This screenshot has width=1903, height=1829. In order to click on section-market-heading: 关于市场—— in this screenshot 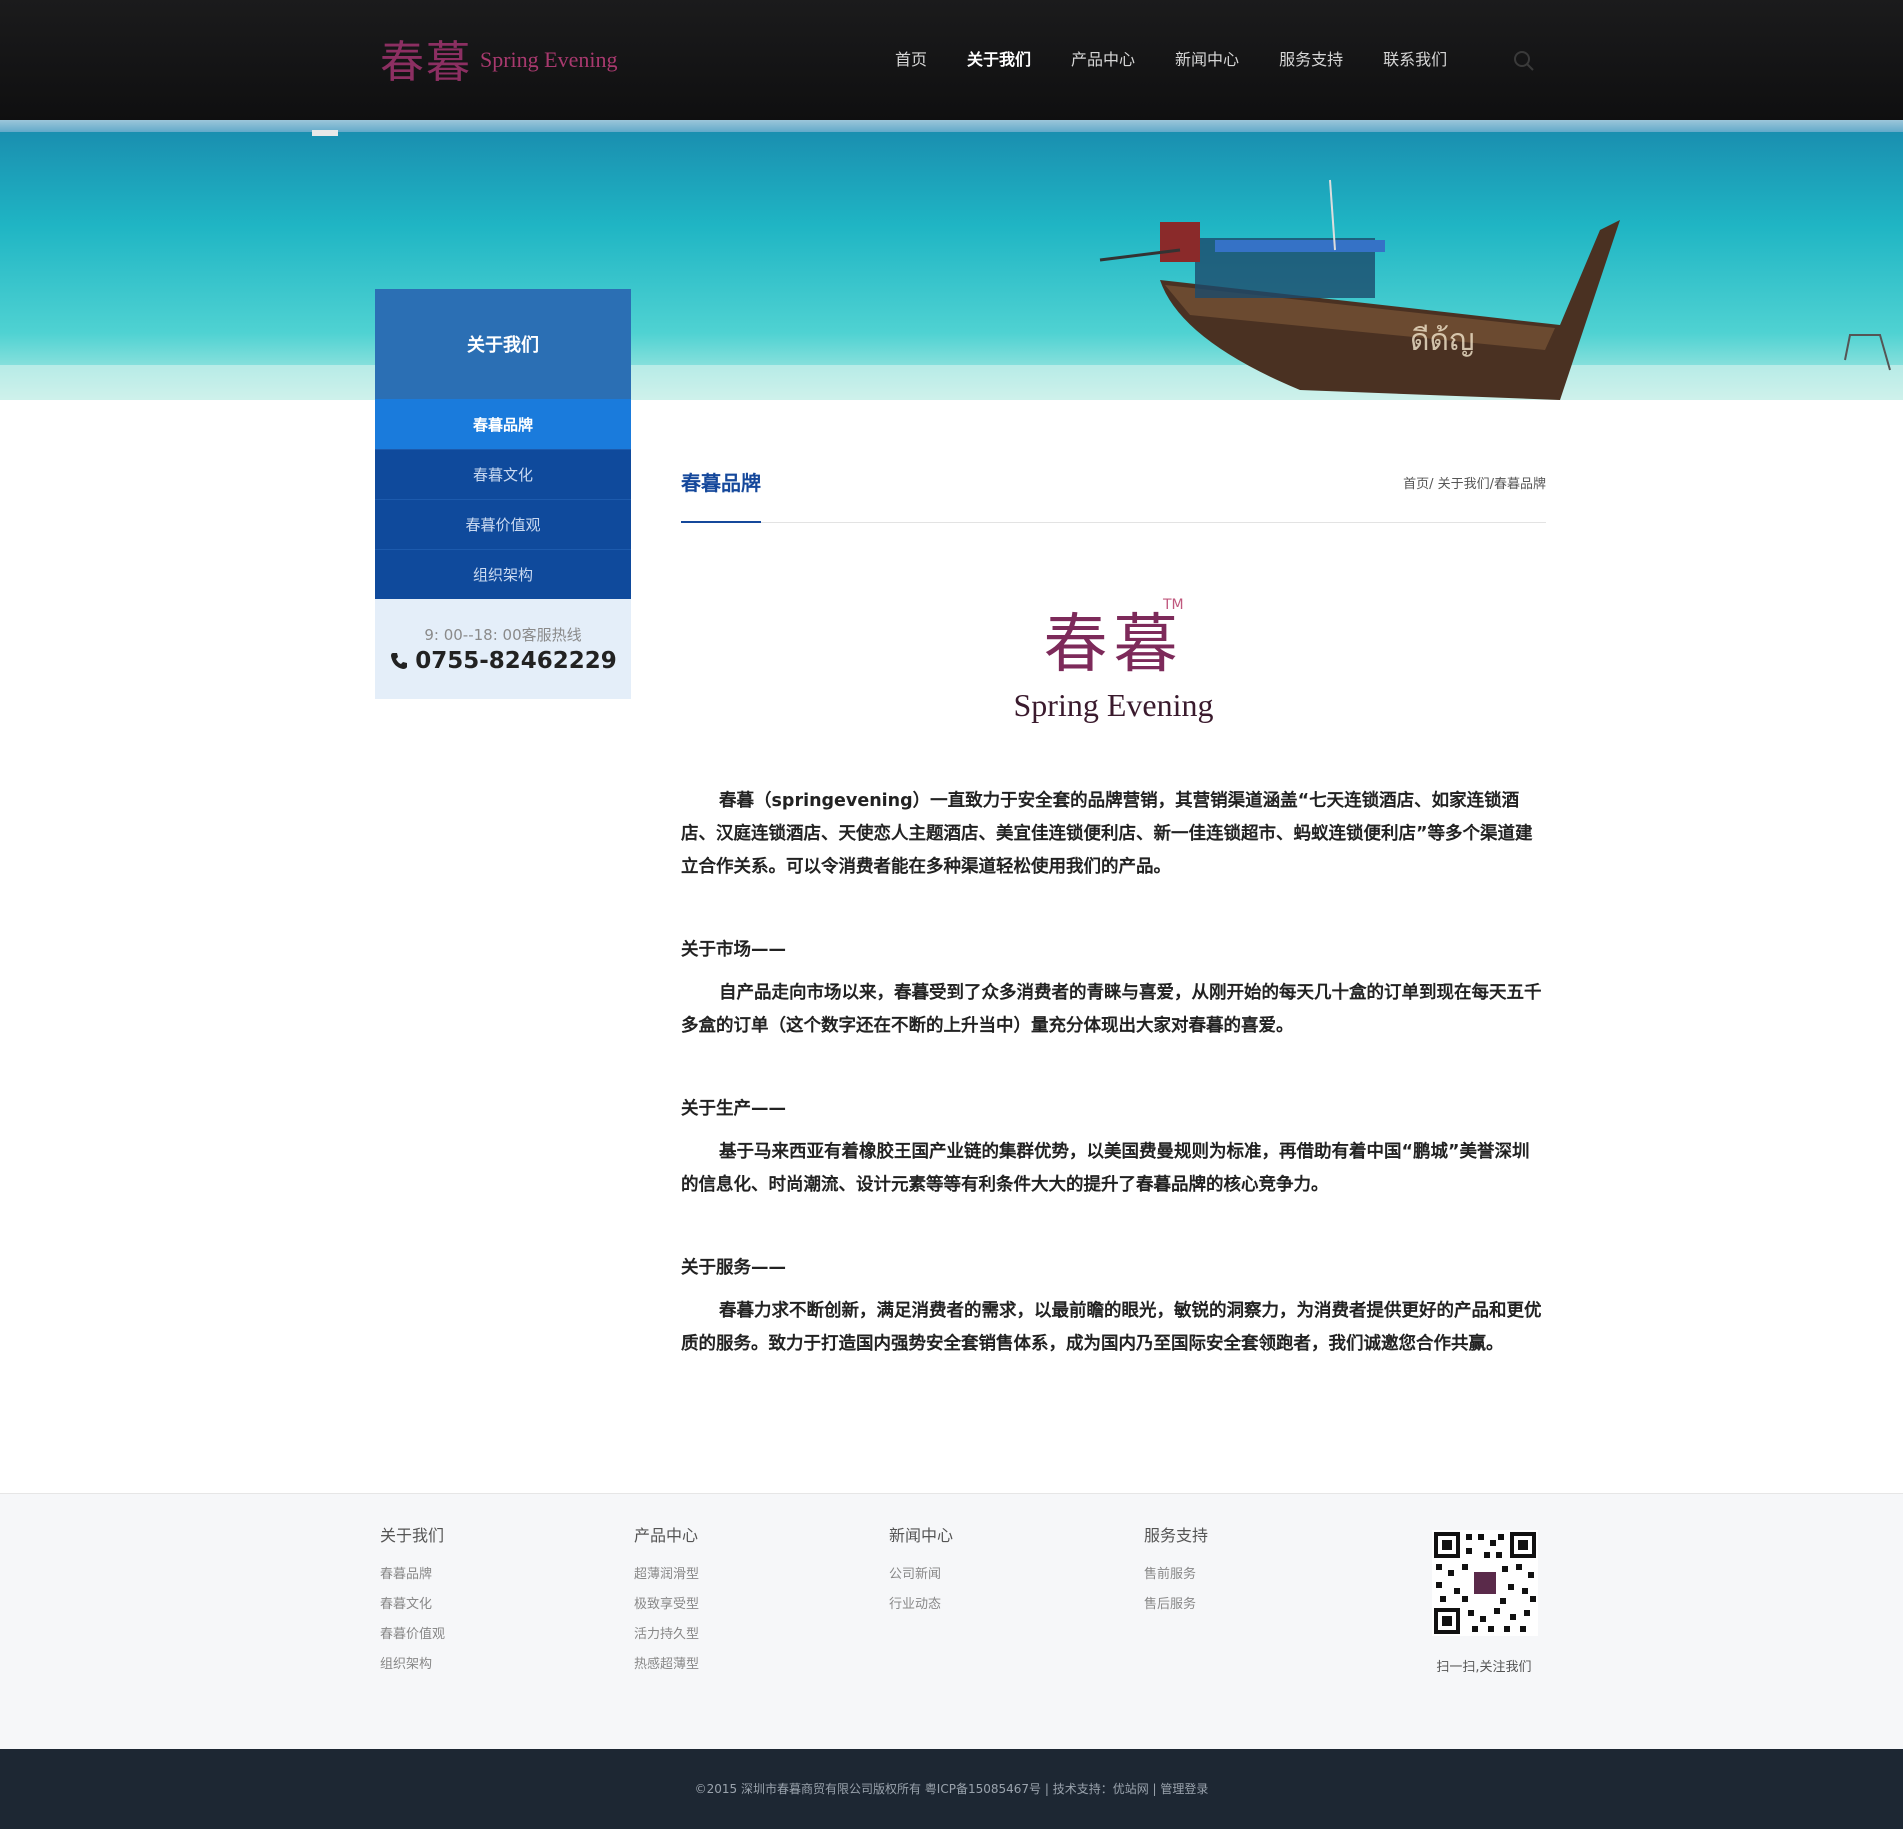, I will do `click(733, 950)`.